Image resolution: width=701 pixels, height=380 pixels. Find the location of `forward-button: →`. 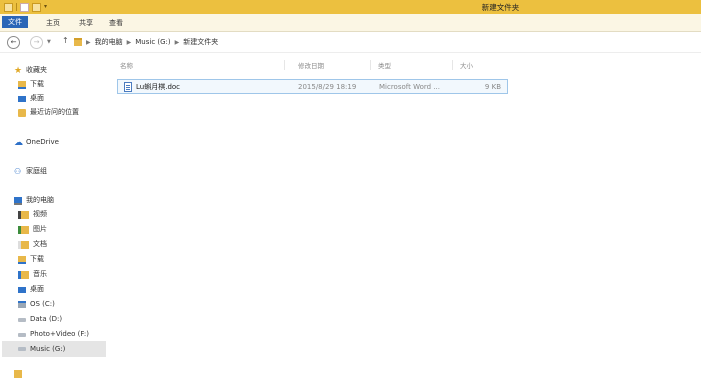

forward-button: → is located at coordinates (36, 42).